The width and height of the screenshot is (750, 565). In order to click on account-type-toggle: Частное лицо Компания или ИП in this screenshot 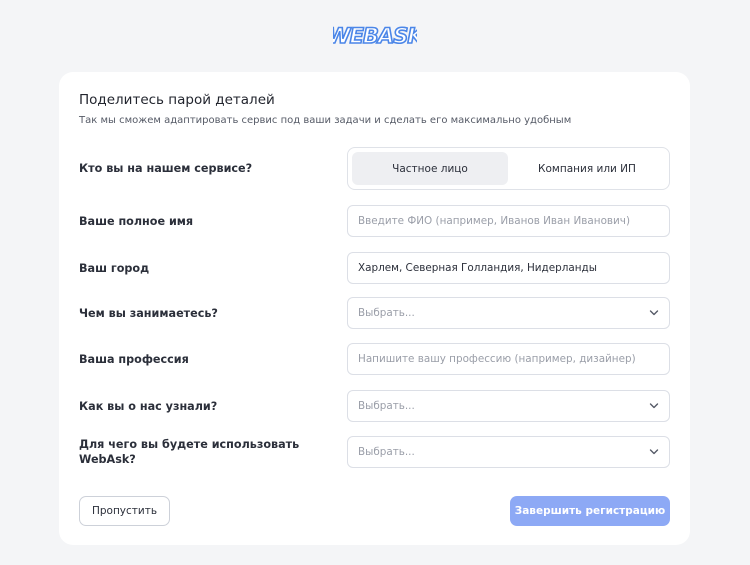, I will do `click(508, 168)`.